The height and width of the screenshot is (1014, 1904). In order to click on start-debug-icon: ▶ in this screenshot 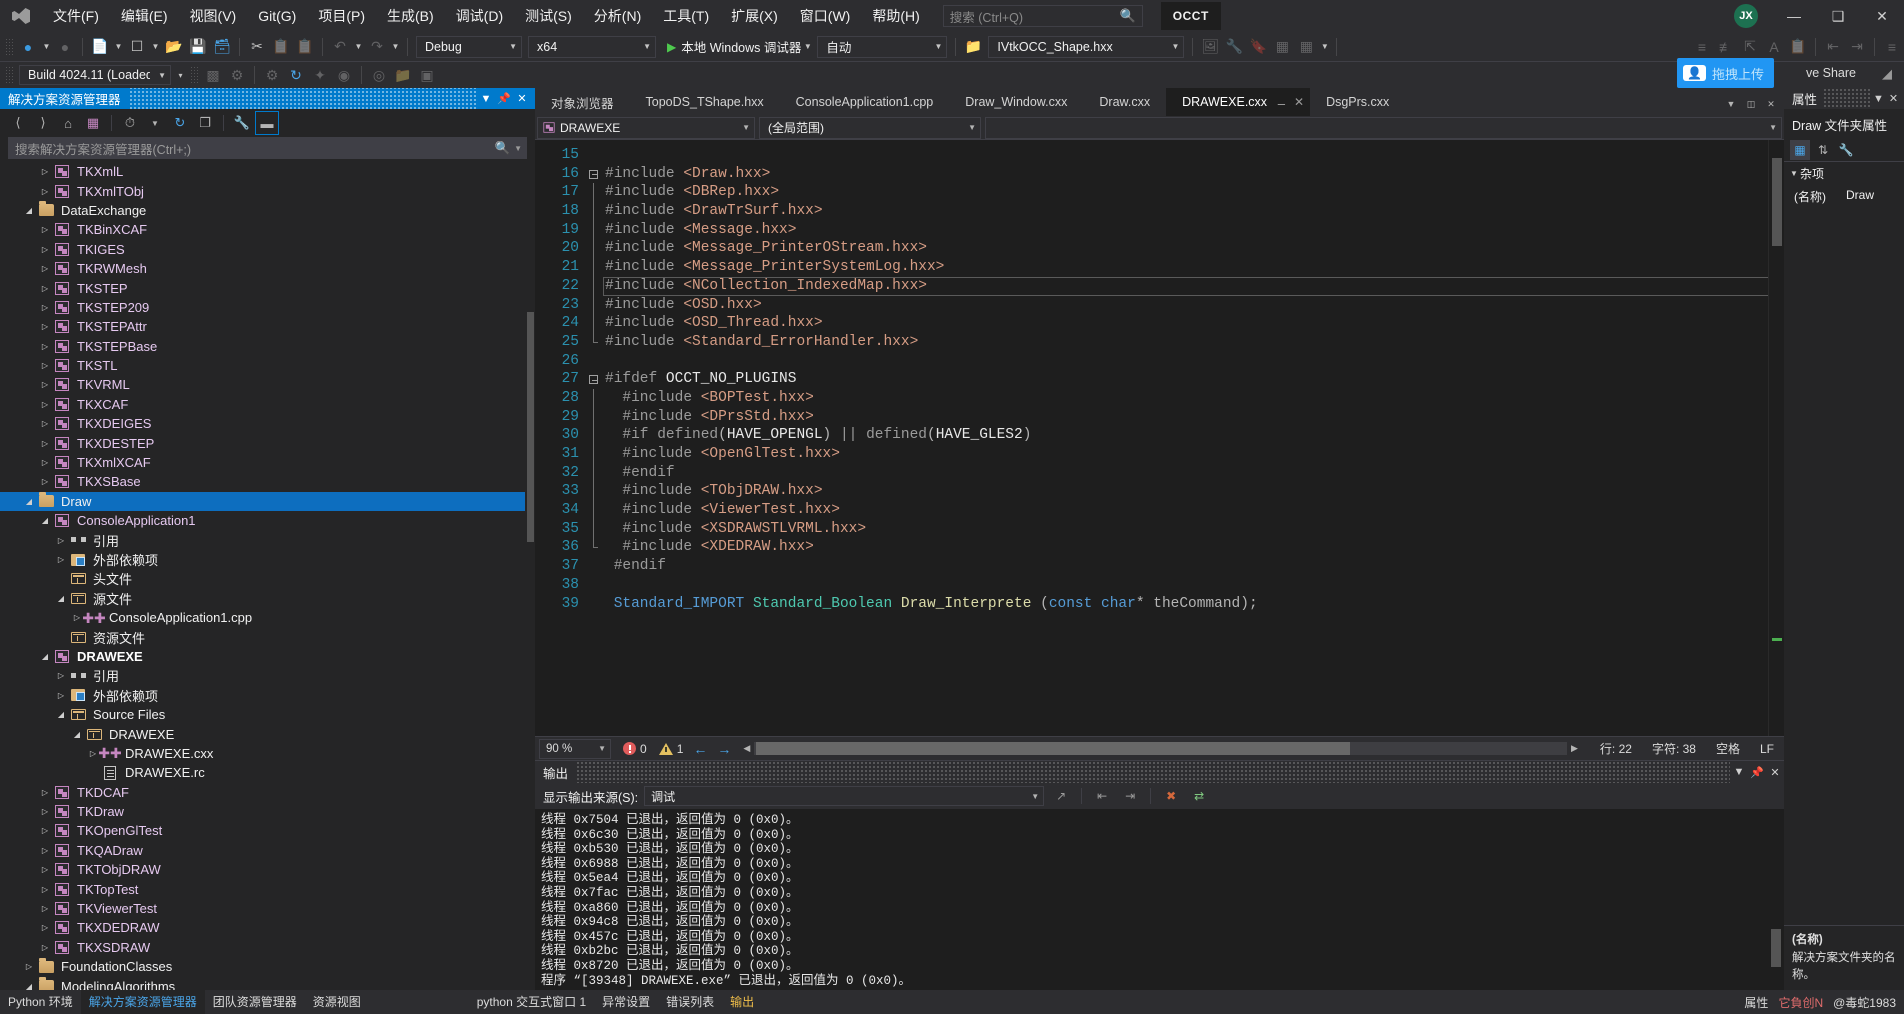, I will do `click(670, 47)`.